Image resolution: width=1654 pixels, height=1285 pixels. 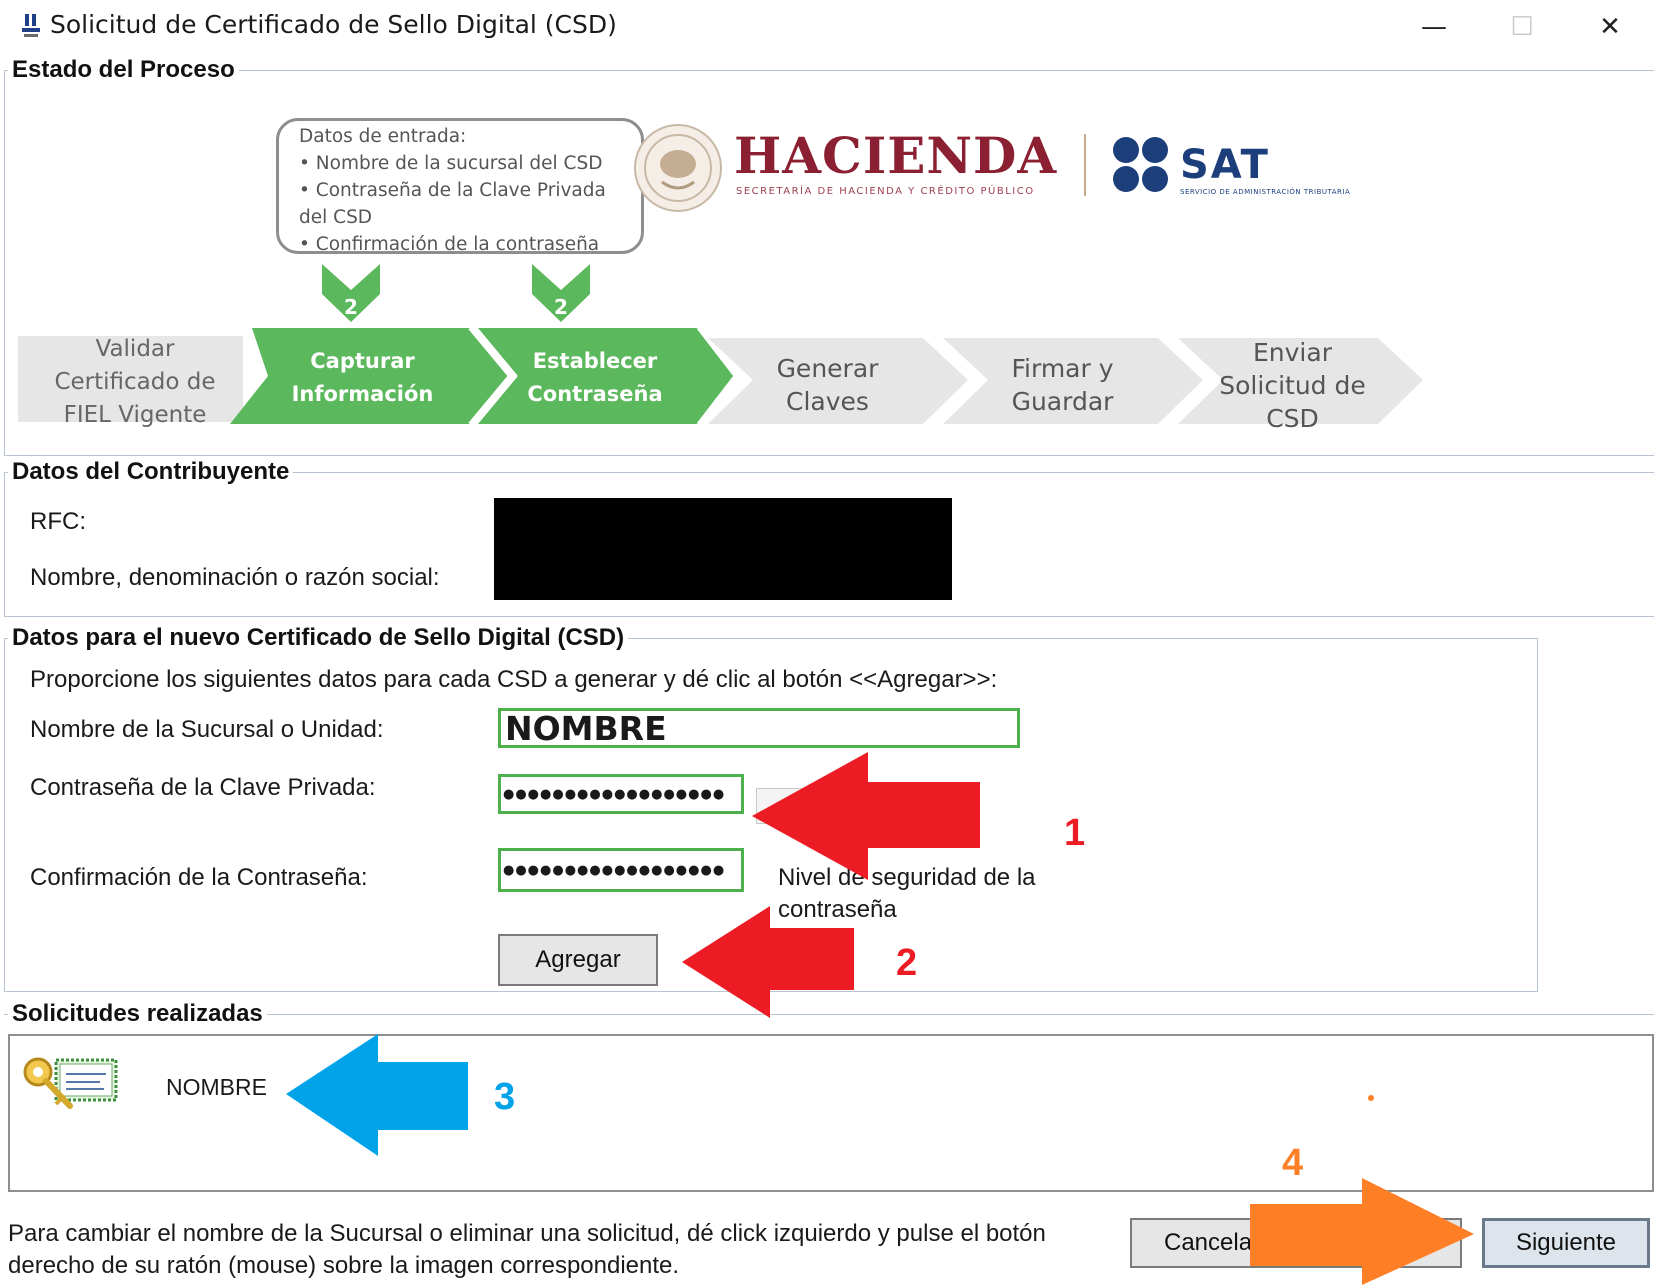 I want to click on step-capturar: Capturar Información, so click(x=362, y=377).